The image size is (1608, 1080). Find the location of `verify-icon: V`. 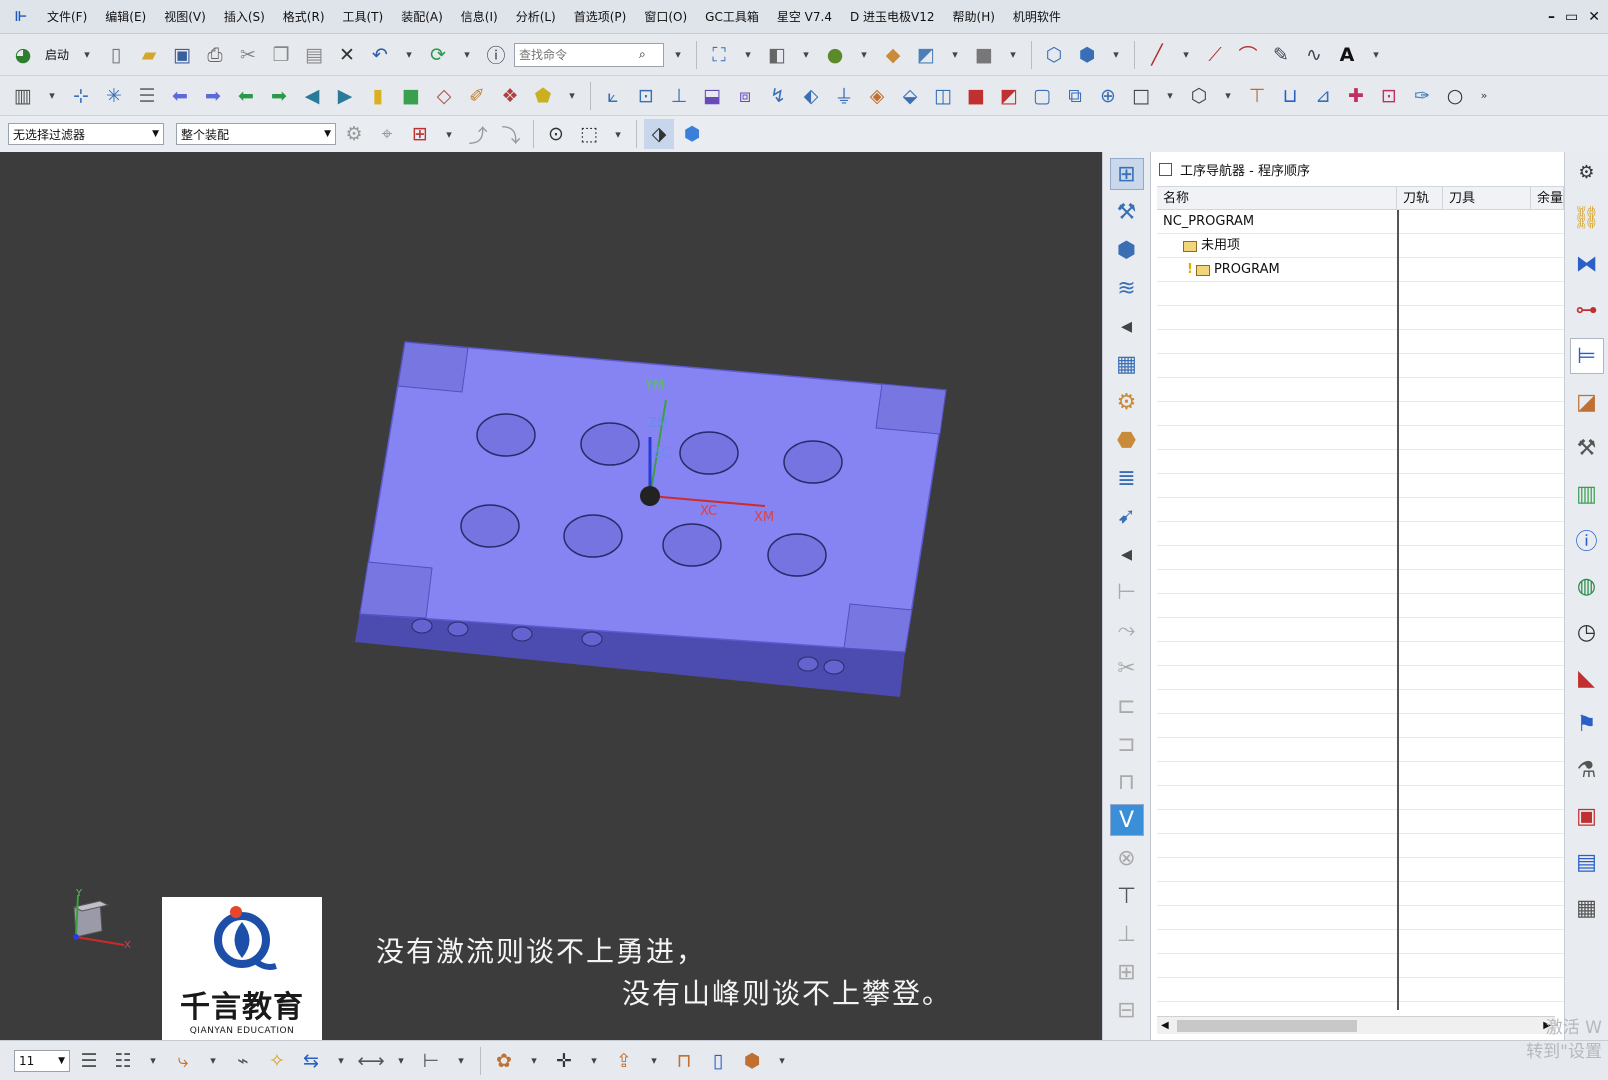

verify-icon: V is located at coordinates (1126, 820).